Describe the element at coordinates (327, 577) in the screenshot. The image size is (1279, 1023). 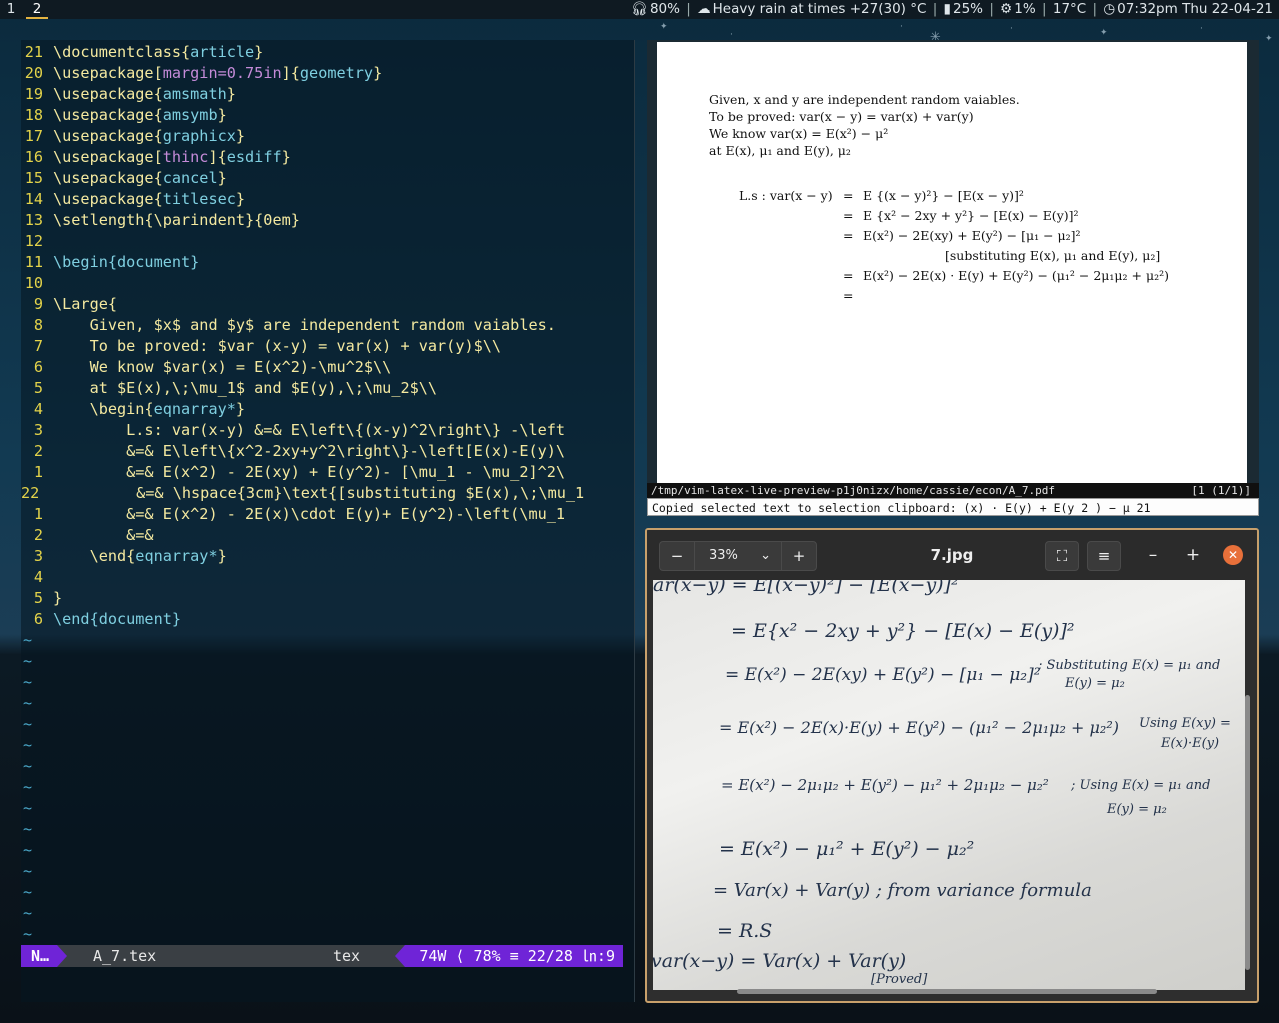
I see `editor-line: 4` at that location.